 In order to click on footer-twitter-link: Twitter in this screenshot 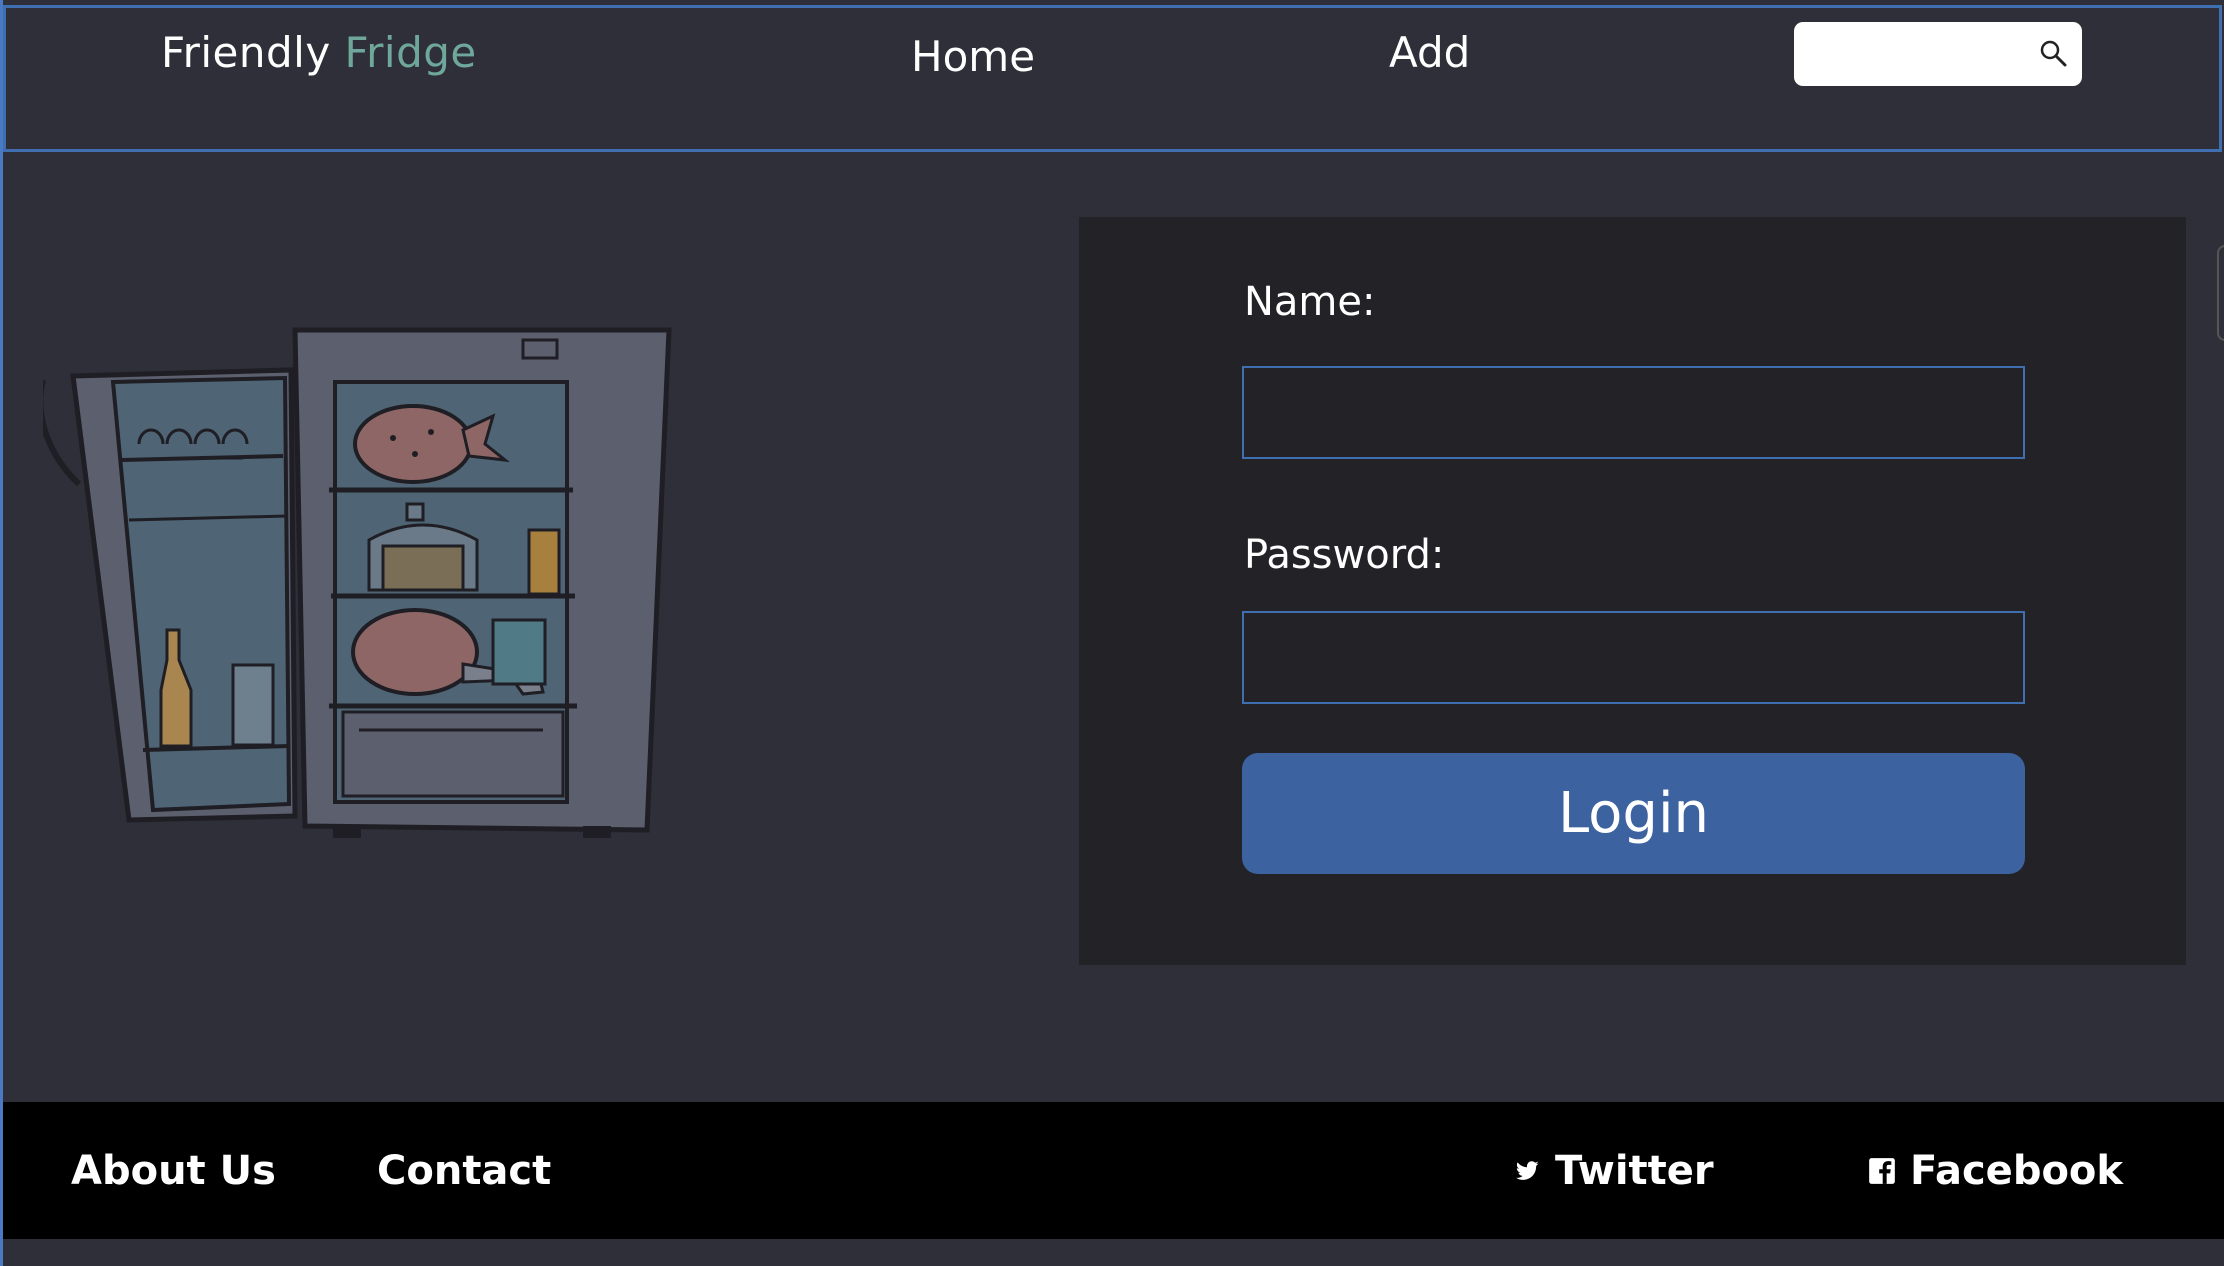, I will do `click(1613, 1171)`.